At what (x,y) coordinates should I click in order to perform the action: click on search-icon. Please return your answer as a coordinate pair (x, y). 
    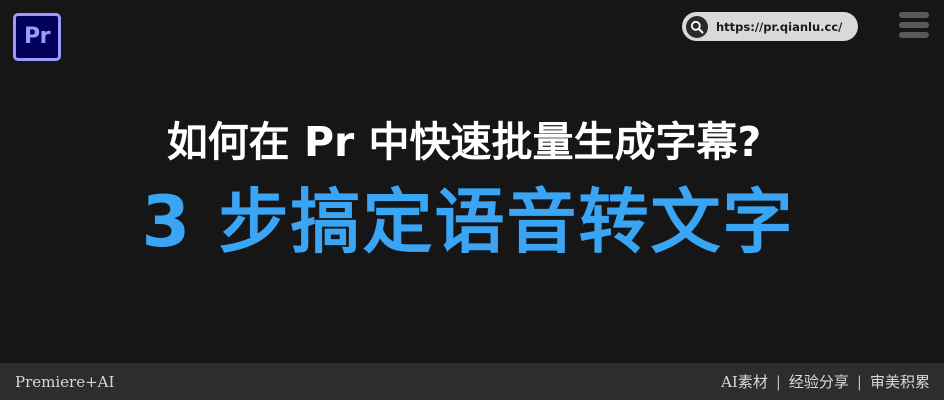
    Looking at the image, I should click on (697, 26).